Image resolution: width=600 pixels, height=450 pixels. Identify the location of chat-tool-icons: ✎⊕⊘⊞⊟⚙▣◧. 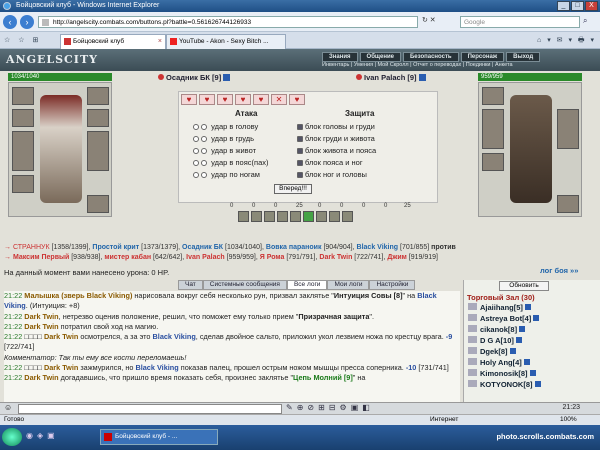
(330, 407).